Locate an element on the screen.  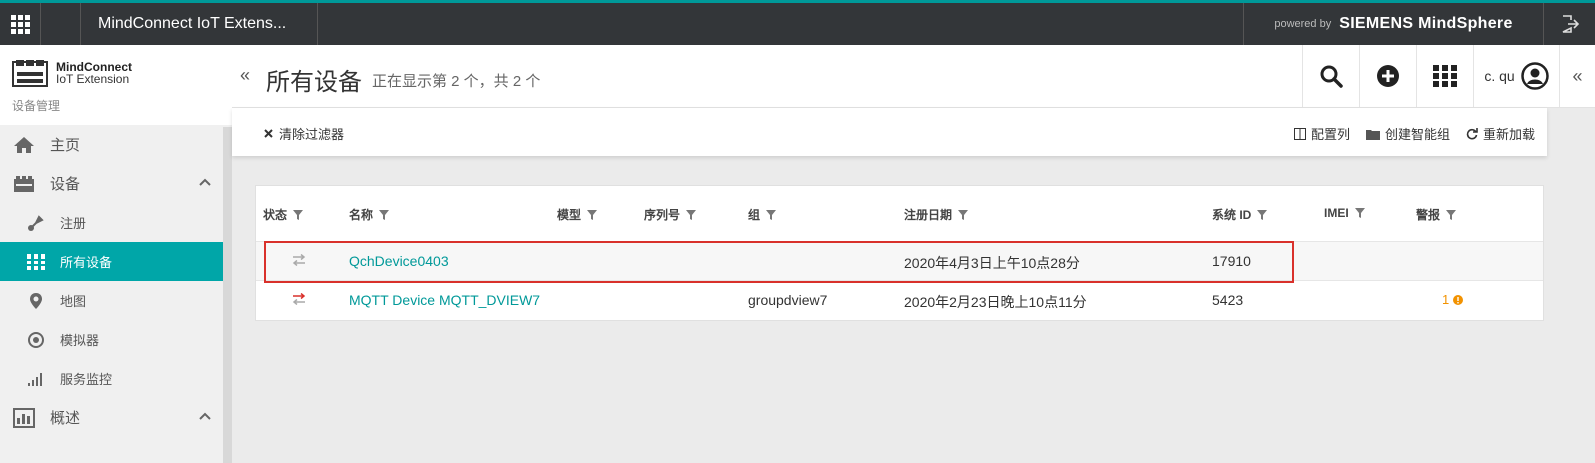
device-registered: 2020年4月3日上午10点28分 is located at coordinates (992, 263).